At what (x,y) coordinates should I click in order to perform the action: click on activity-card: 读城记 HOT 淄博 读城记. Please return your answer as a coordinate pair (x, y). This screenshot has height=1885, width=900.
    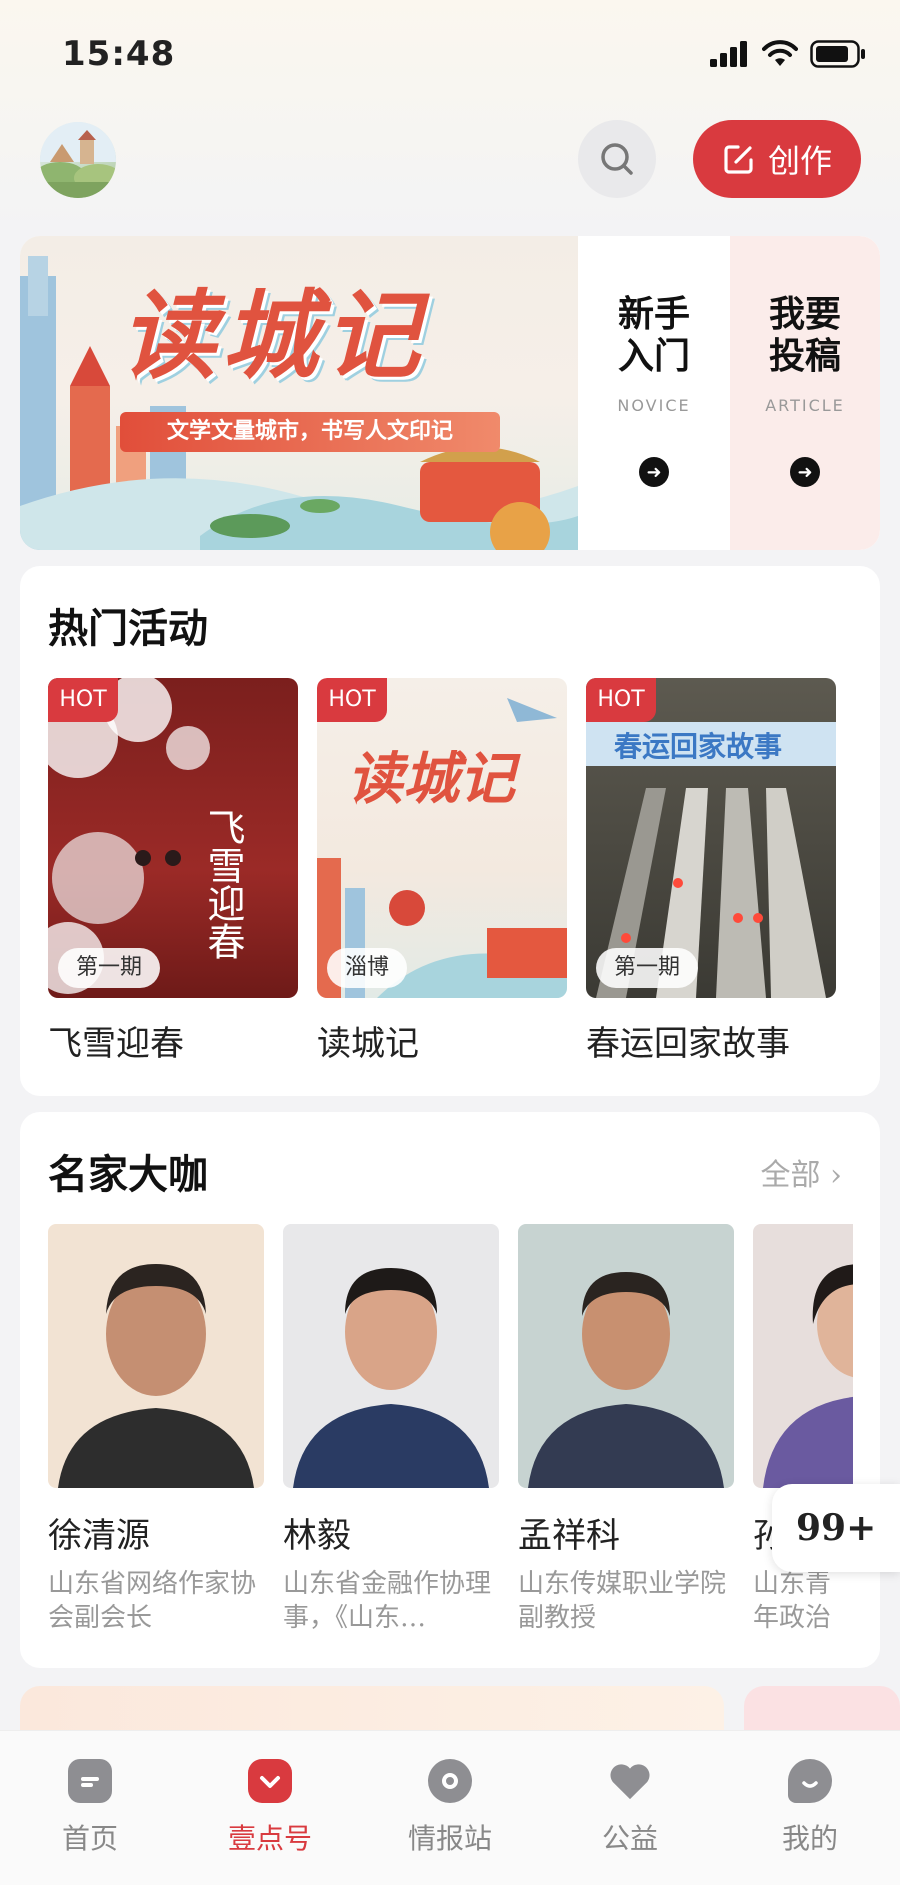
    Looking at the image, I should click on (442, 871).